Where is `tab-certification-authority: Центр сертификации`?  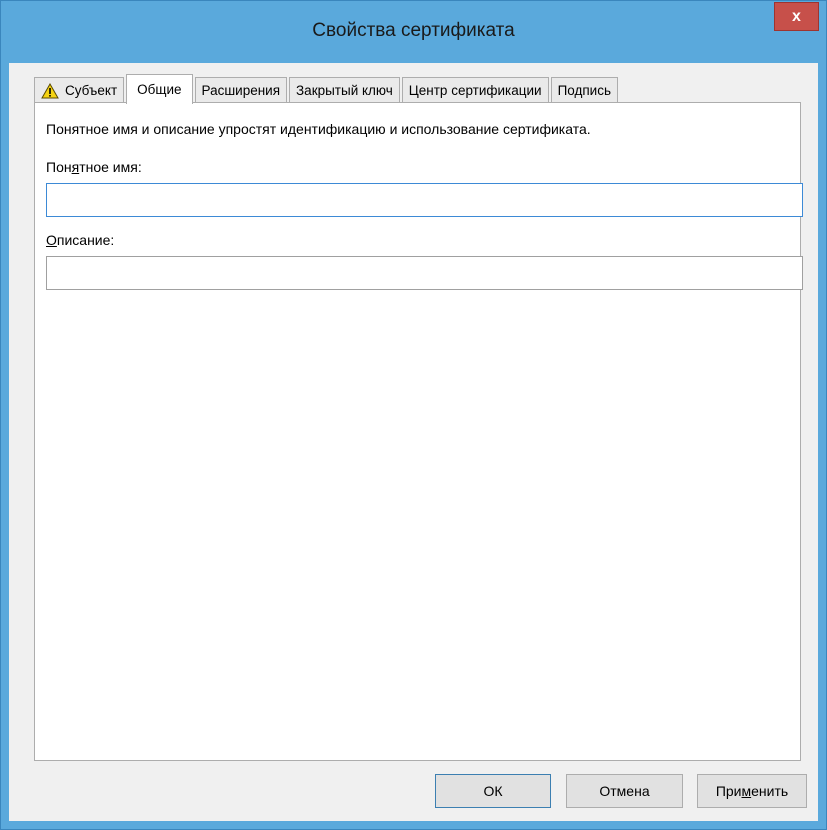 tab-certification-authority: Центр сертификации is located at coordinates (475, 90).